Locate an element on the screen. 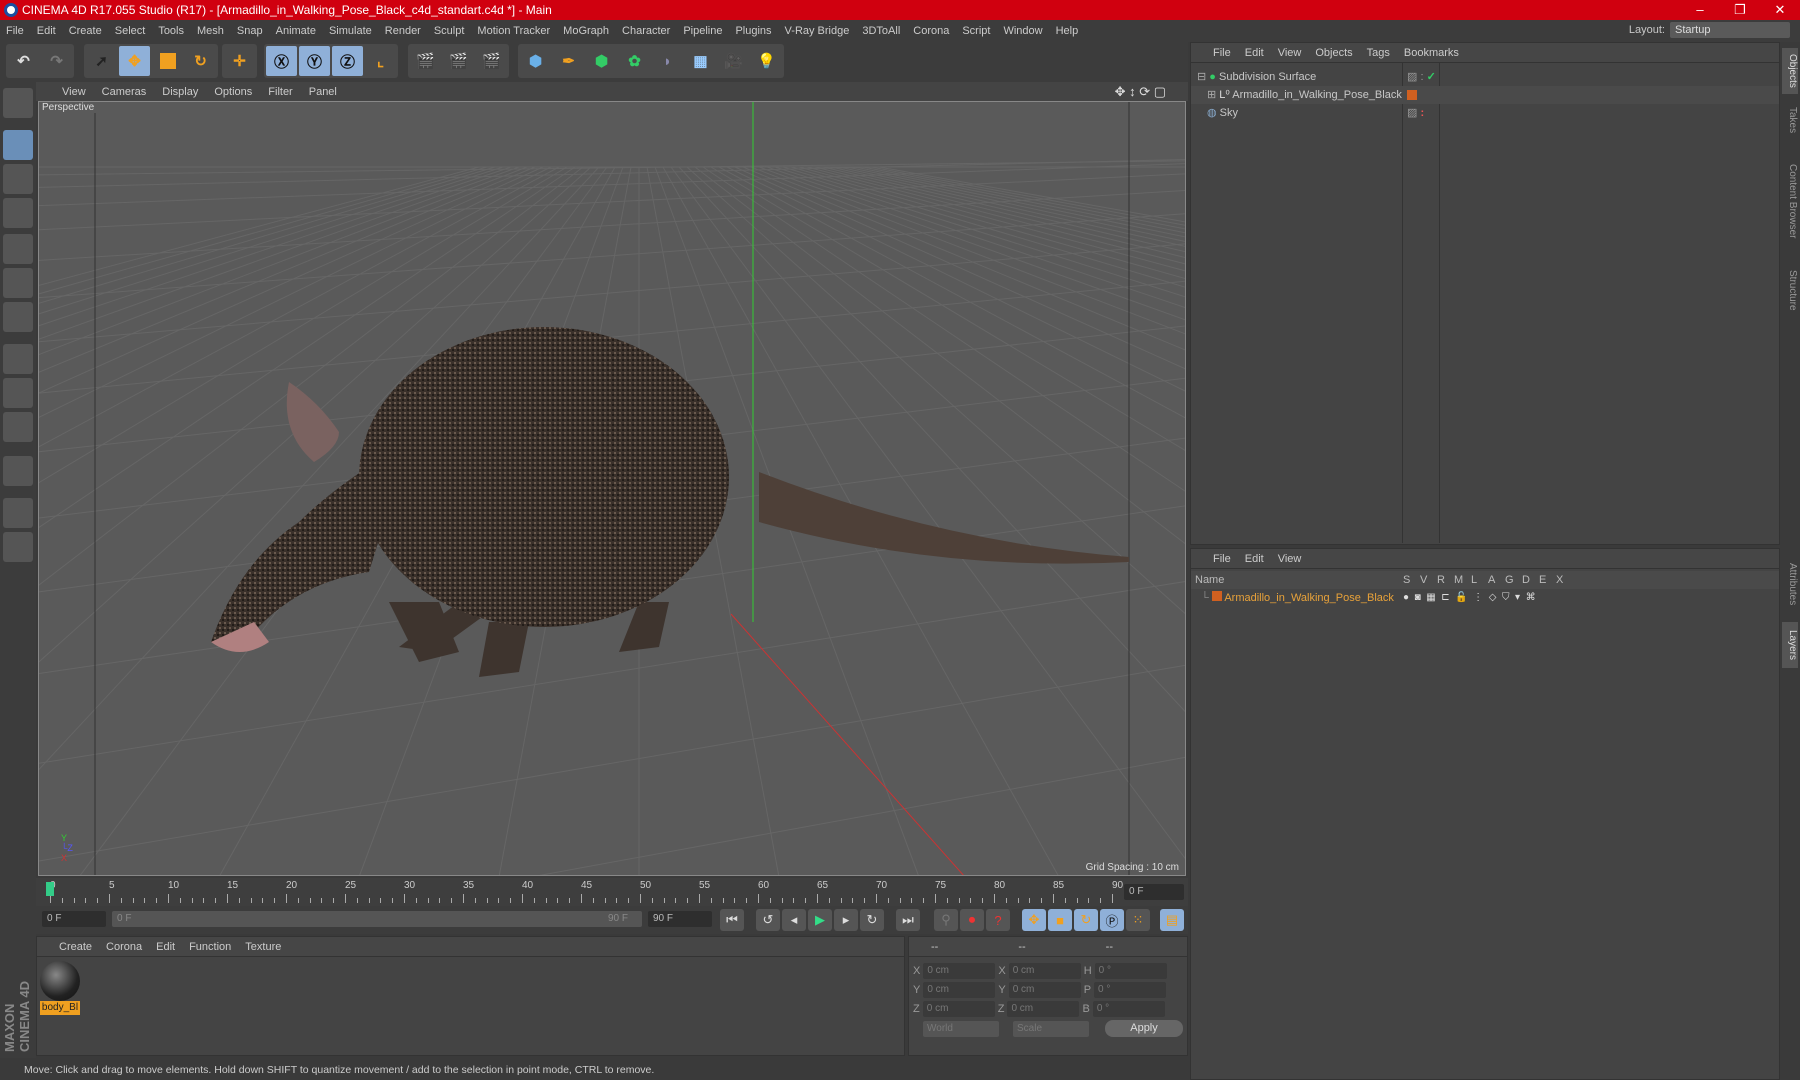 Image resolution: width=1800 pixels, height=1080 pixels. tab-attributes: Attributes is located at coordinates (1790, 584).